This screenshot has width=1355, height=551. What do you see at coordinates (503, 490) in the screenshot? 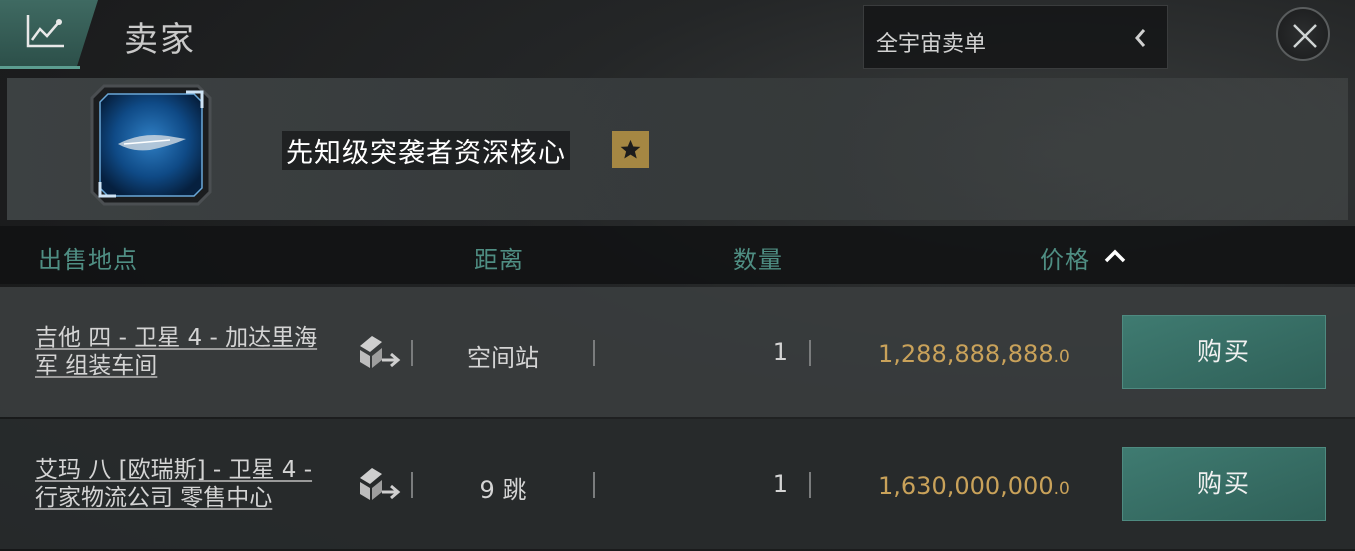
I see `distance-value: 9 跳` at bounding box center [503, 490].